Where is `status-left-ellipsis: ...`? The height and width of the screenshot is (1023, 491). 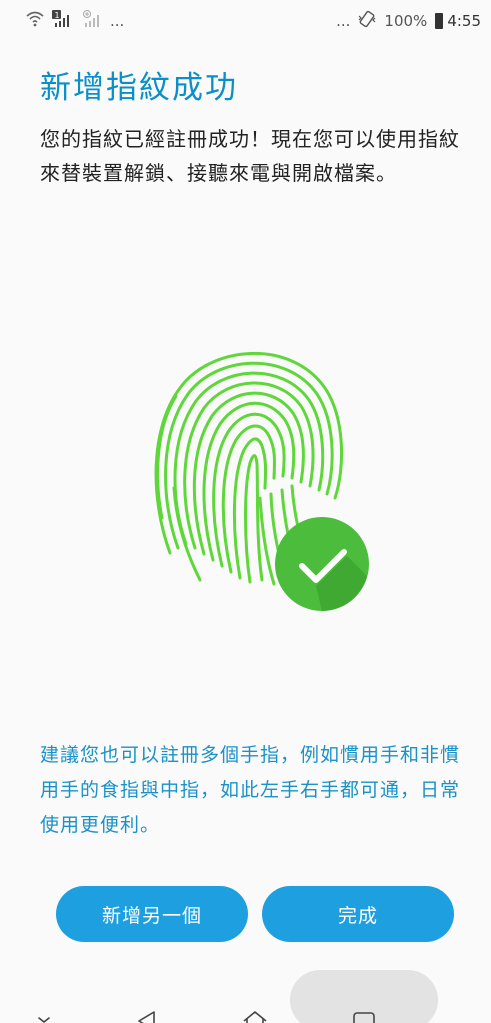
status-left-ellipsis: ... is located at coordinates (117, 21).